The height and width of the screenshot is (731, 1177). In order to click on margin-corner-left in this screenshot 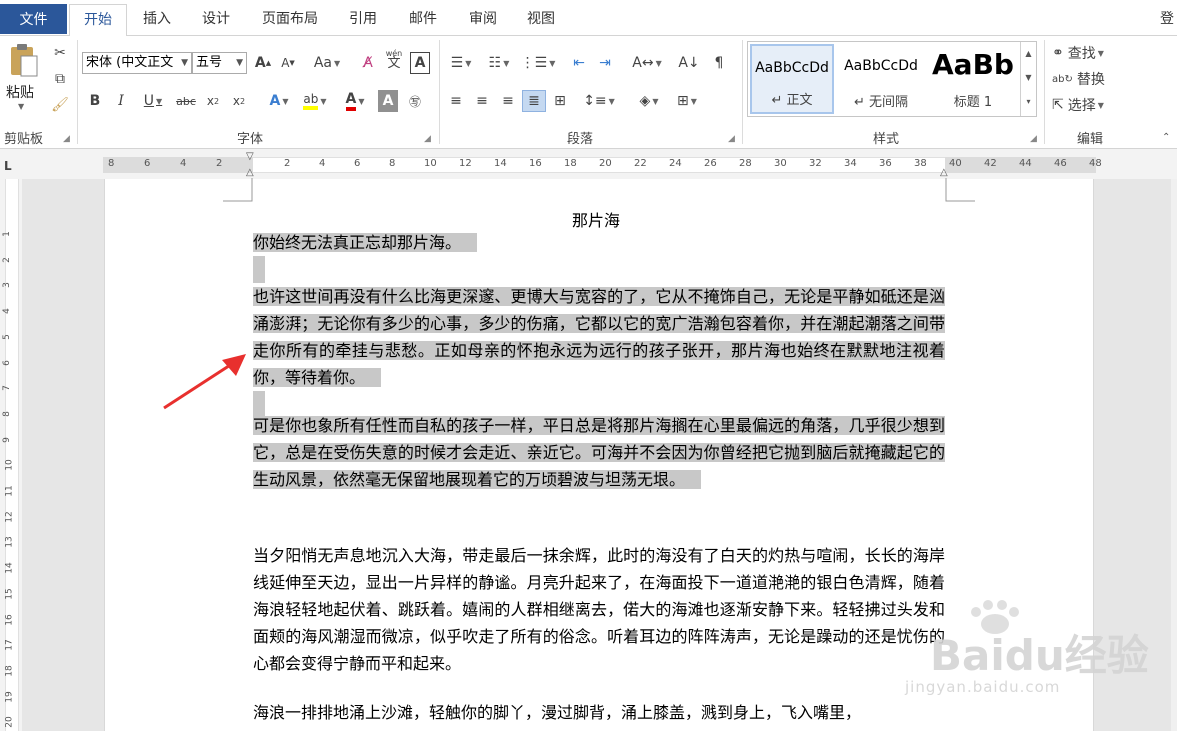, I will do `click(238, 190)`.